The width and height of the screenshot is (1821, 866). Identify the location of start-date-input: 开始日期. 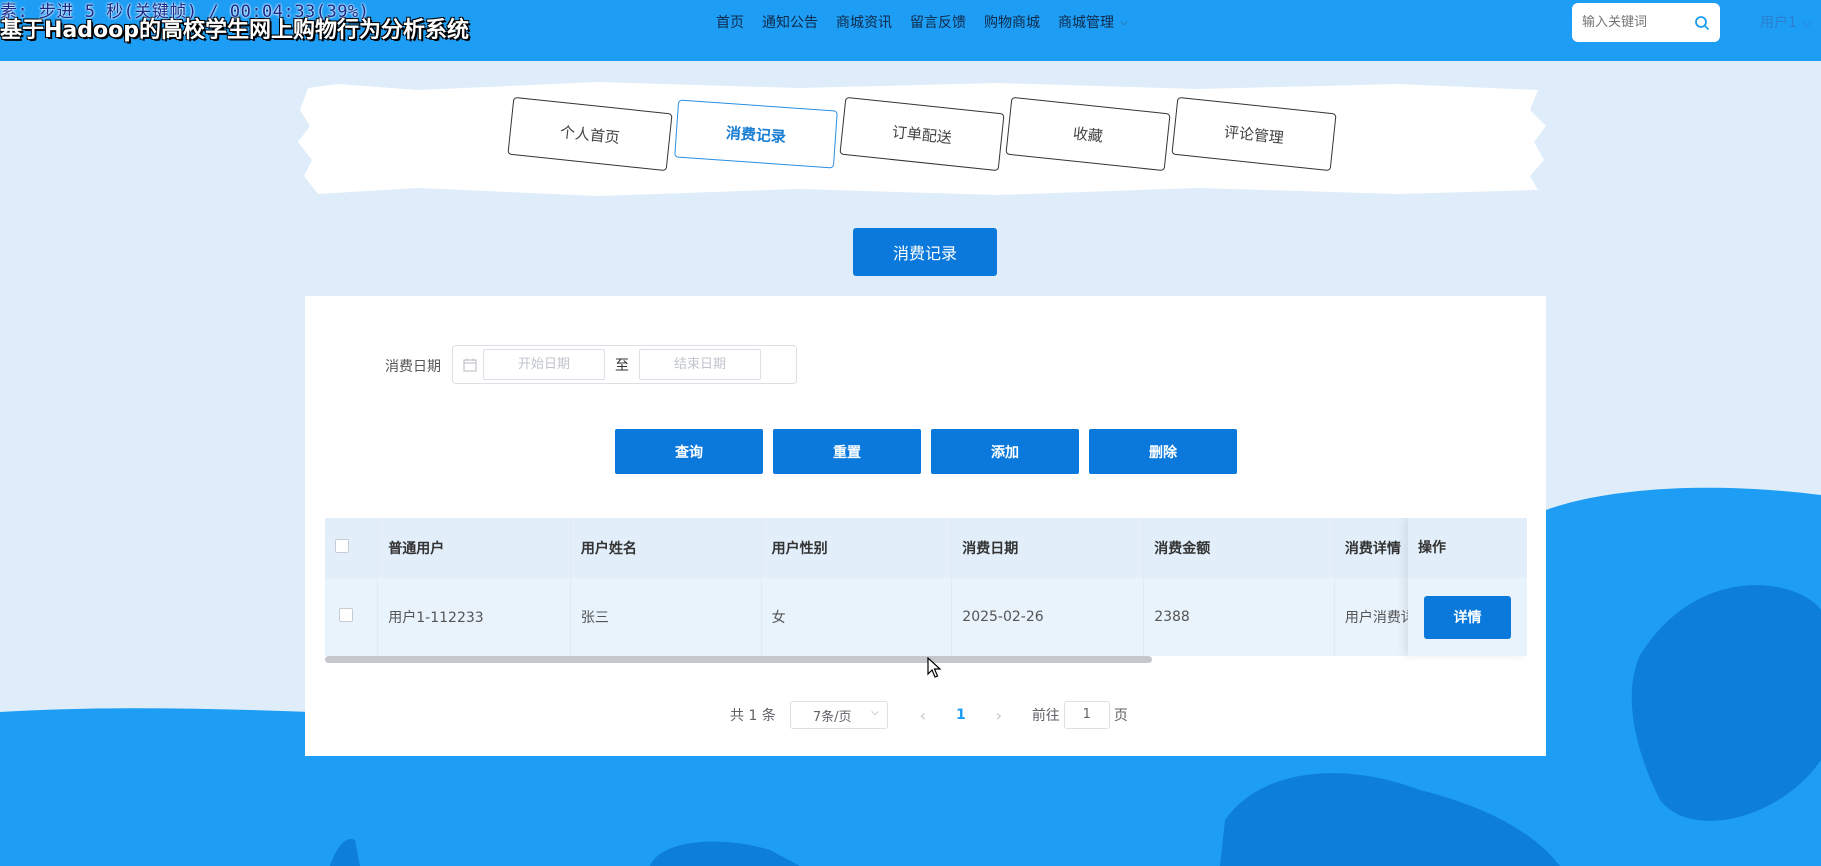
(544, 364).